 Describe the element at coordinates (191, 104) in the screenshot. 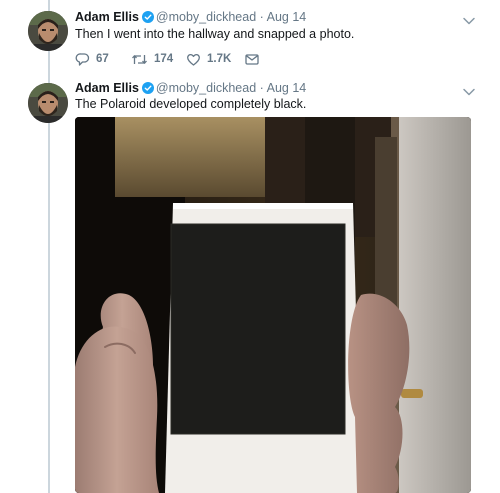

I see `tweet-text: The Polaroid developed completely black.` at that location.